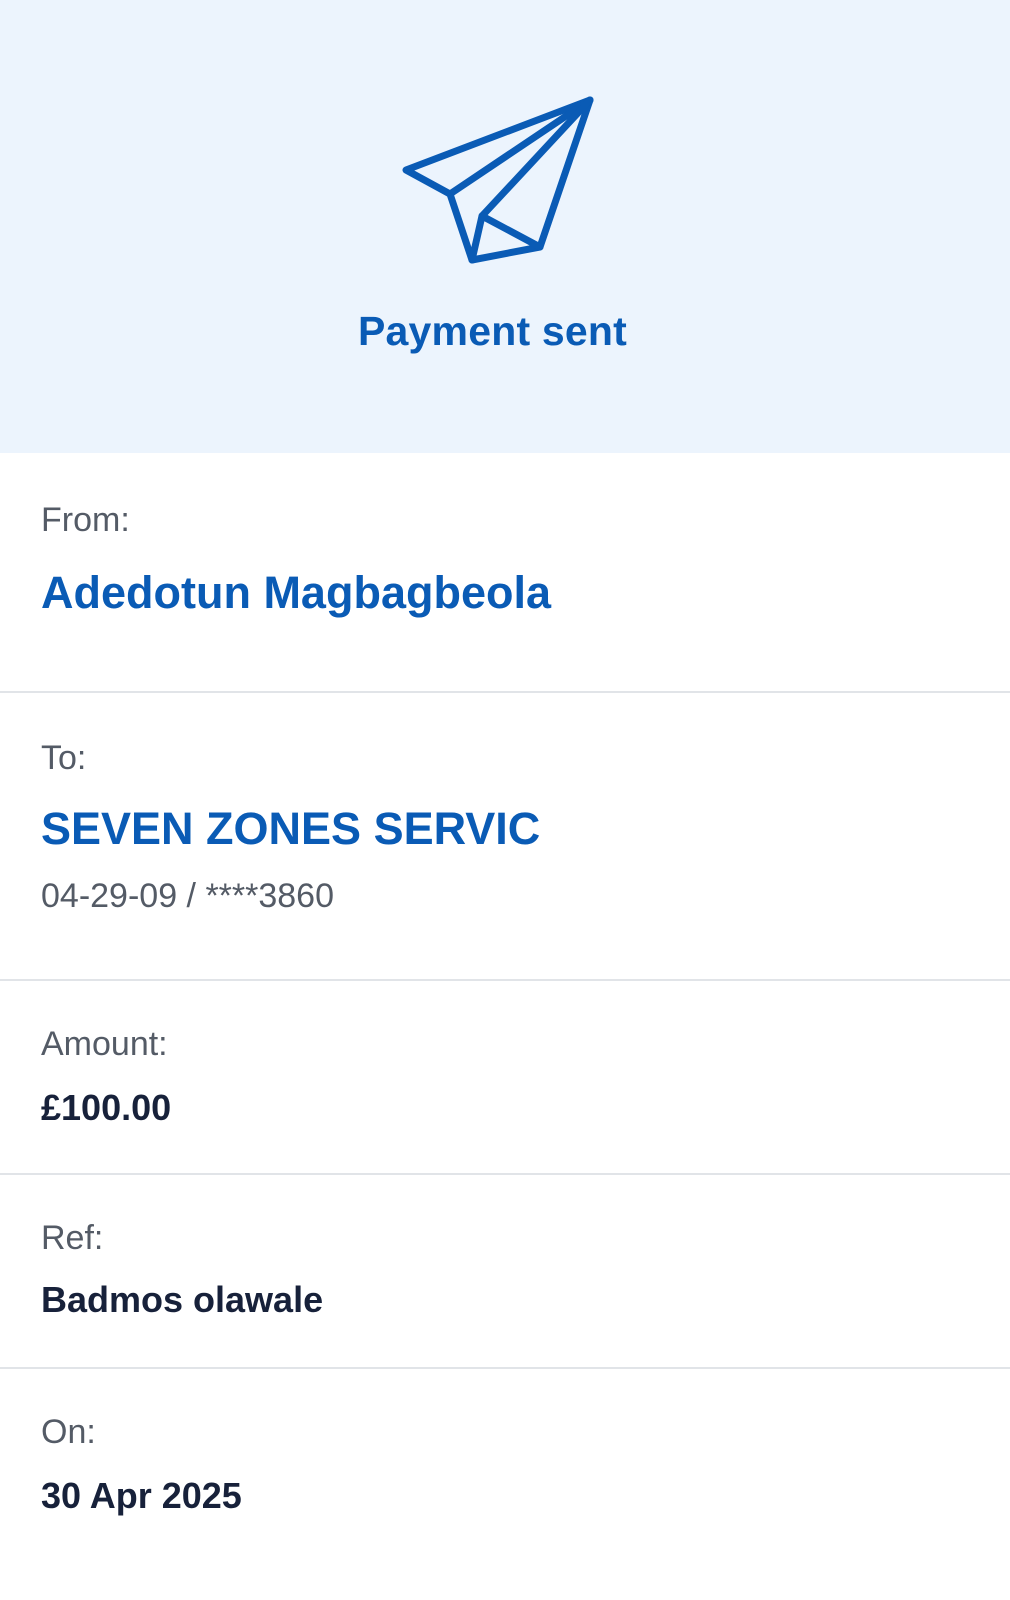 This screenshot has height=1600, width=1010. I want to click on date-value: 30 Apr 2025, so click(141, 1495).